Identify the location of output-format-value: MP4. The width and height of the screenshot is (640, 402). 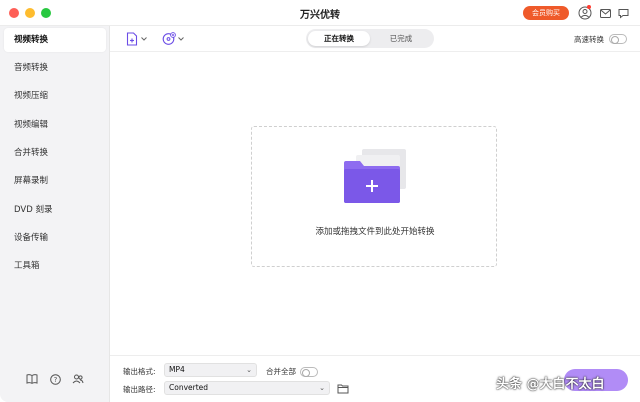
(177, 369).